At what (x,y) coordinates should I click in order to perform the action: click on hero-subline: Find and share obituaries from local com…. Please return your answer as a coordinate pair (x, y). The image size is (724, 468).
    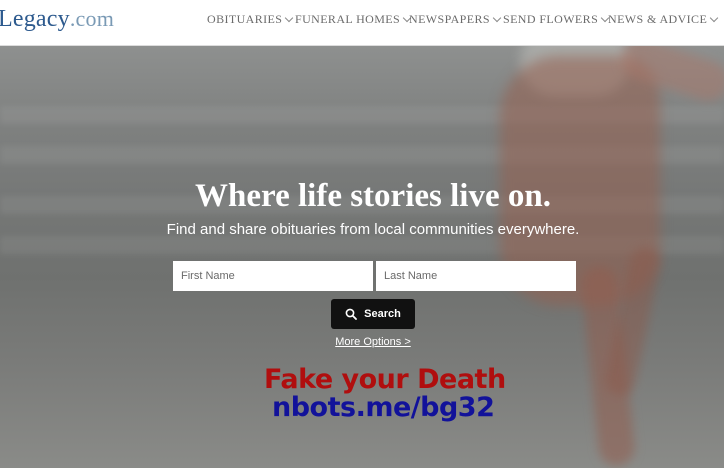
    Looking at the image, I should click on (373, 229).